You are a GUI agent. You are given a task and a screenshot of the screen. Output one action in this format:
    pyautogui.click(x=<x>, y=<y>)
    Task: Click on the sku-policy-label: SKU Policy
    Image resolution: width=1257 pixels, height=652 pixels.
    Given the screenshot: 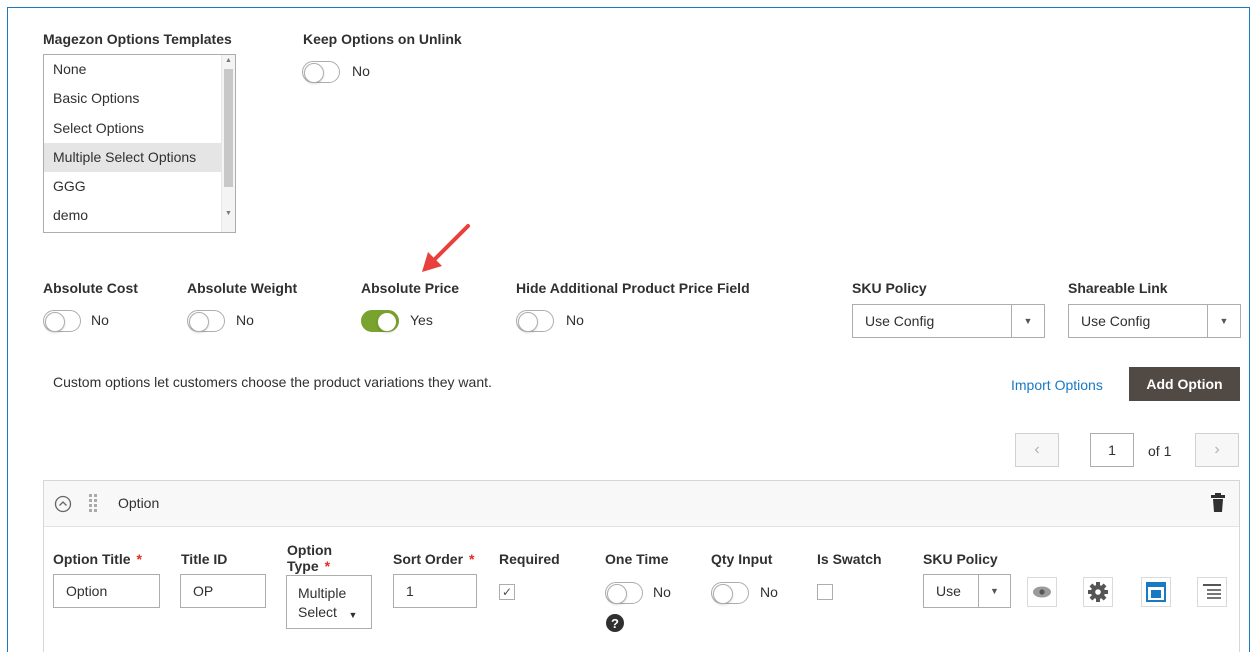 What is the action you would take?
    pyautogui.click(x=889, y=288)
    